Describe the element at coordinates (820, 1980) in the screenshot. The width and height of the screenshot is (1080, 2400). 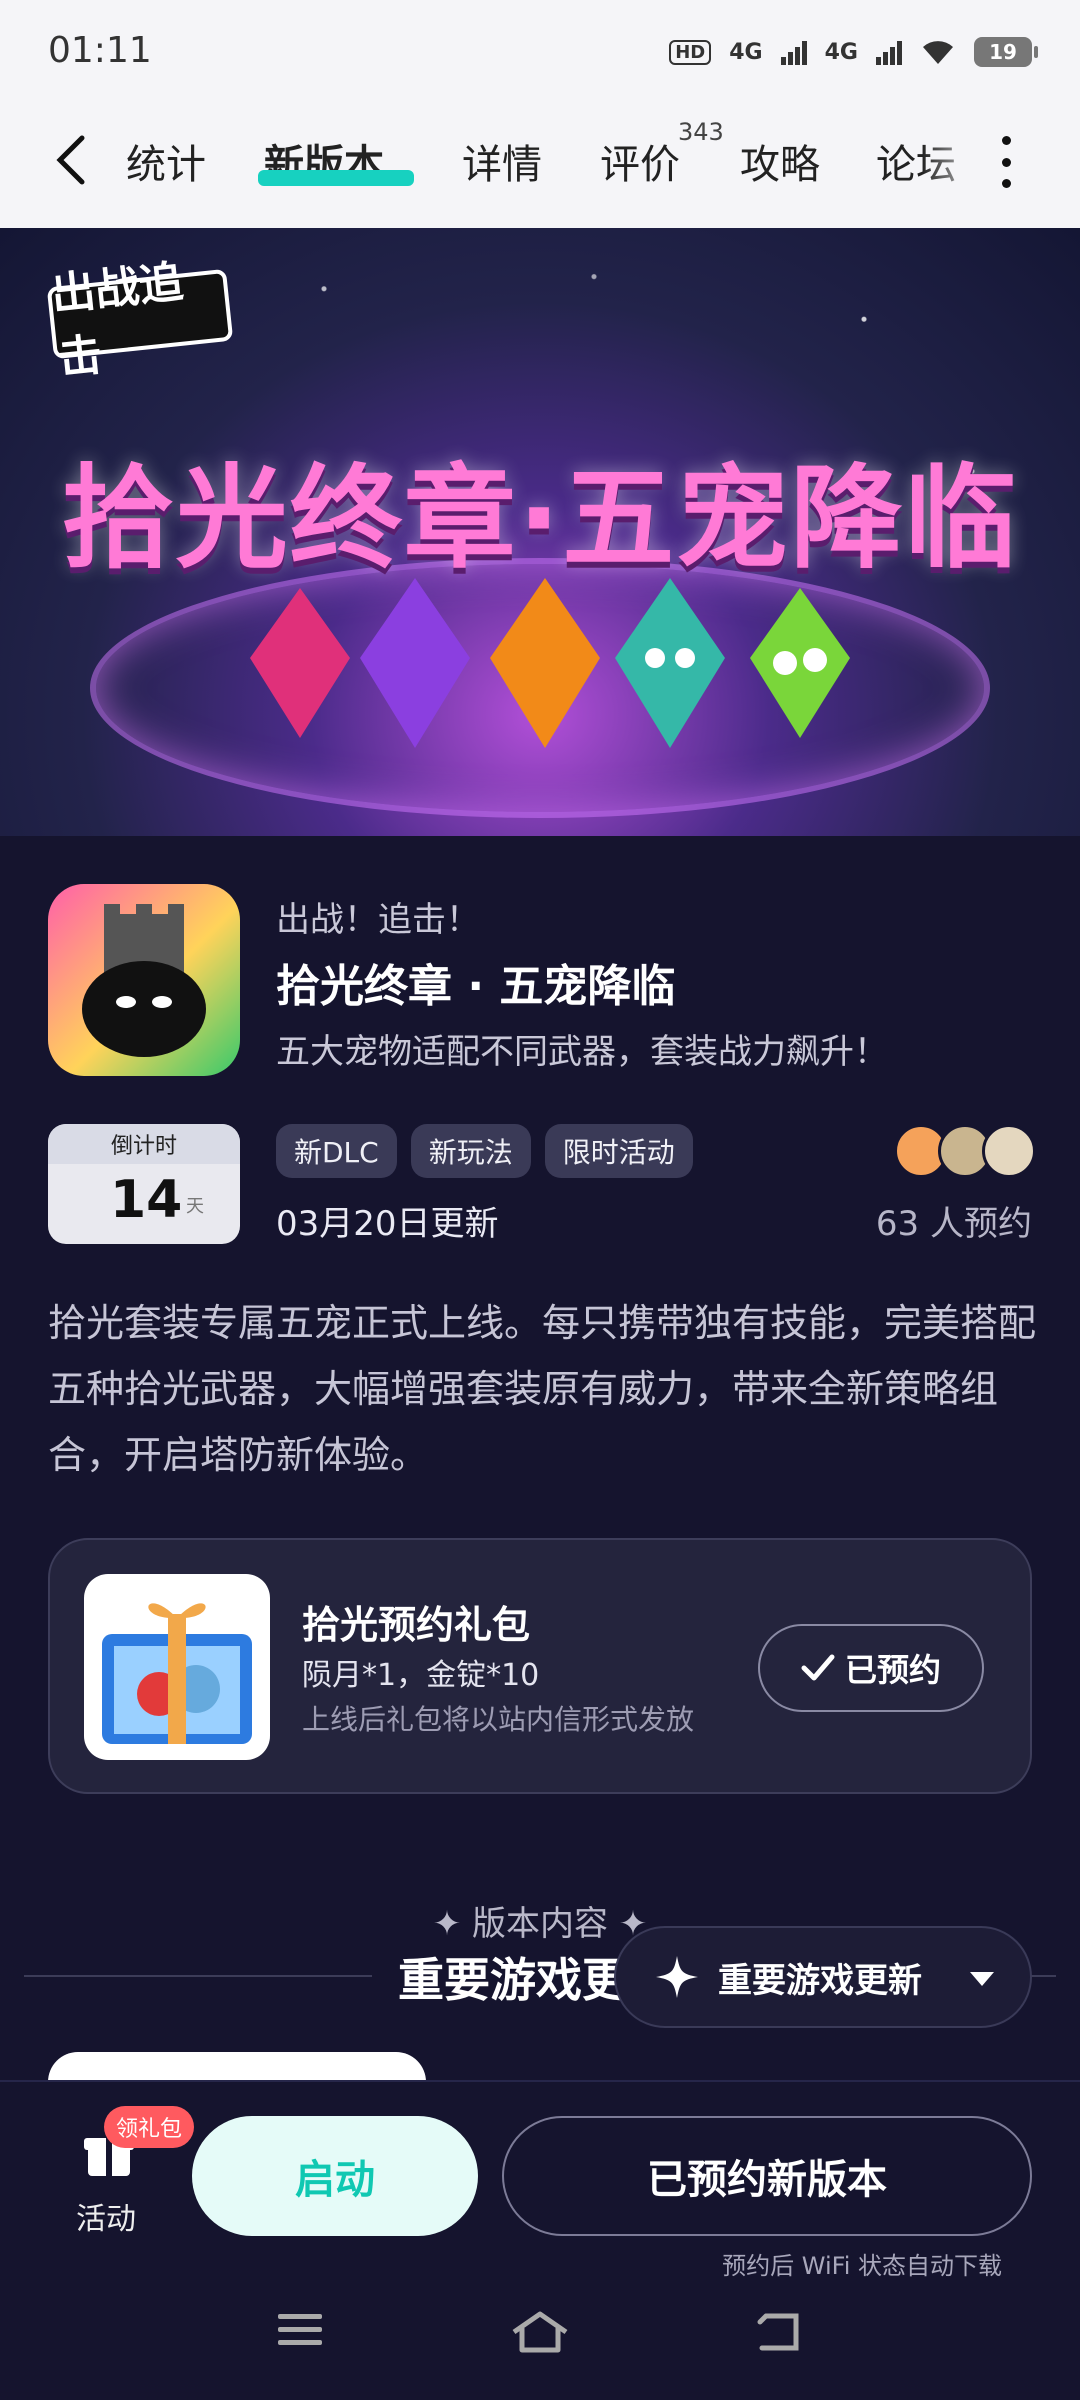
I see `dropdown-label: 重要游戏更新` at that location.